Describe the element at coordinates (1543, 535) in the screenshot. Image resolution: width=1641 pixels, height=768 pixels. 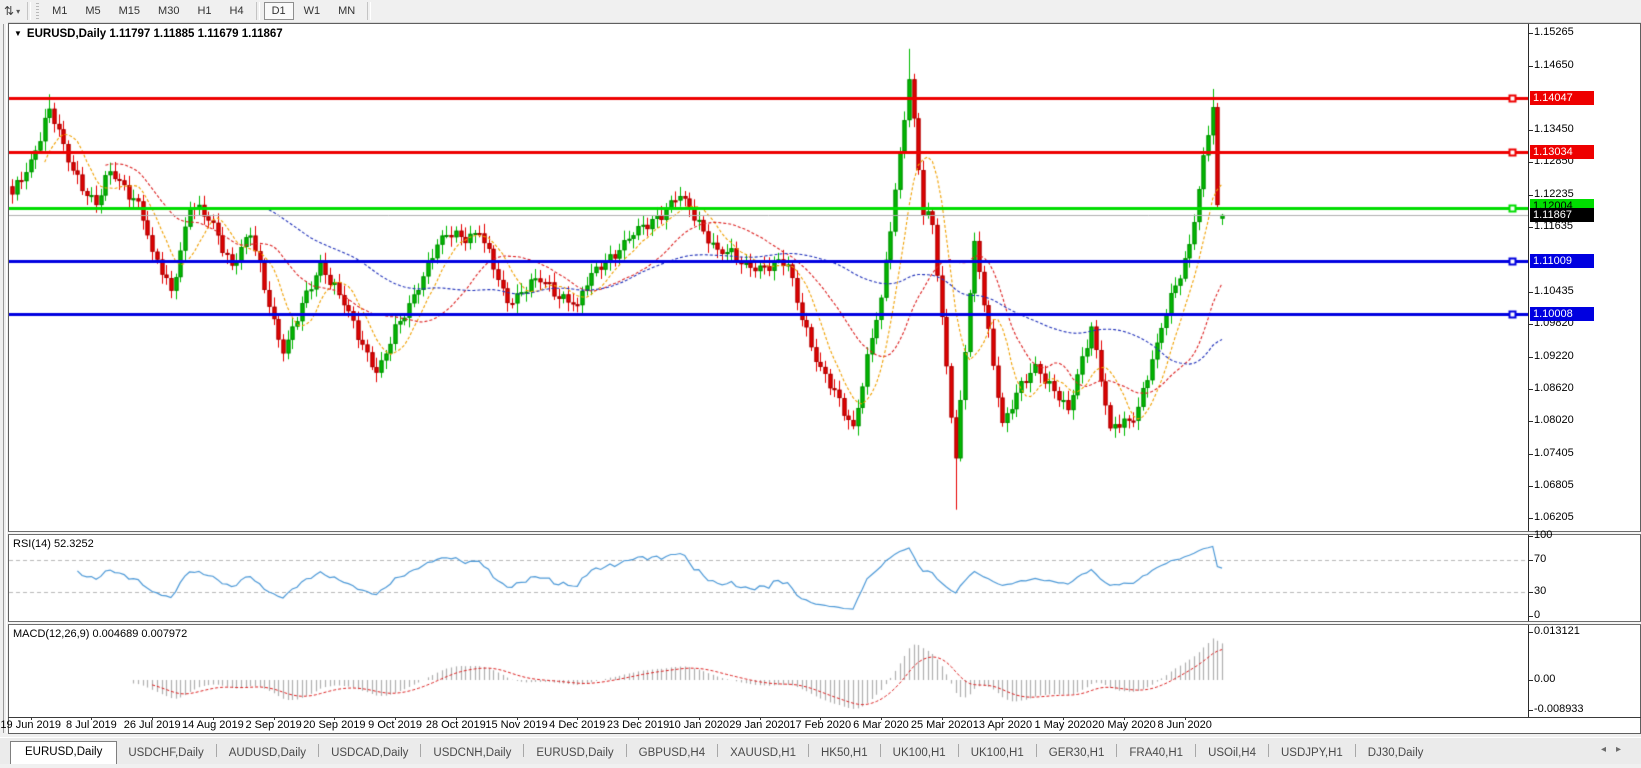
I see `price-axis-label: 100` at that location.